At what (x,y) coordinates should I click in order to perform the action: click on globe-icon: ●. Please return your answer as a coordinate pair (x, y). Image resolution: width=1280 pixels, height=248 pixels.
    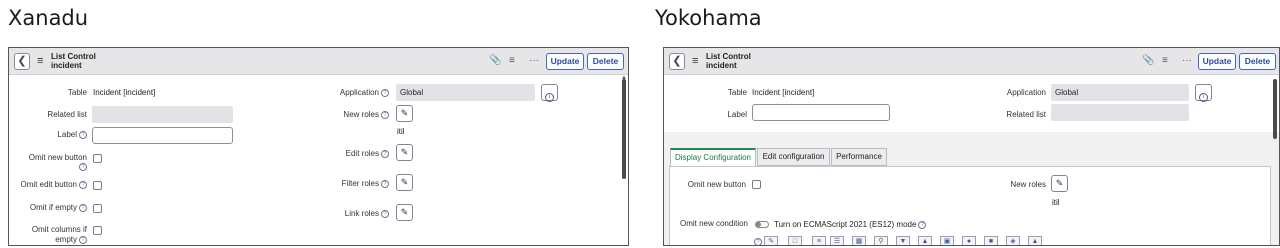
    Looking at the image, I should click on (969, 240).